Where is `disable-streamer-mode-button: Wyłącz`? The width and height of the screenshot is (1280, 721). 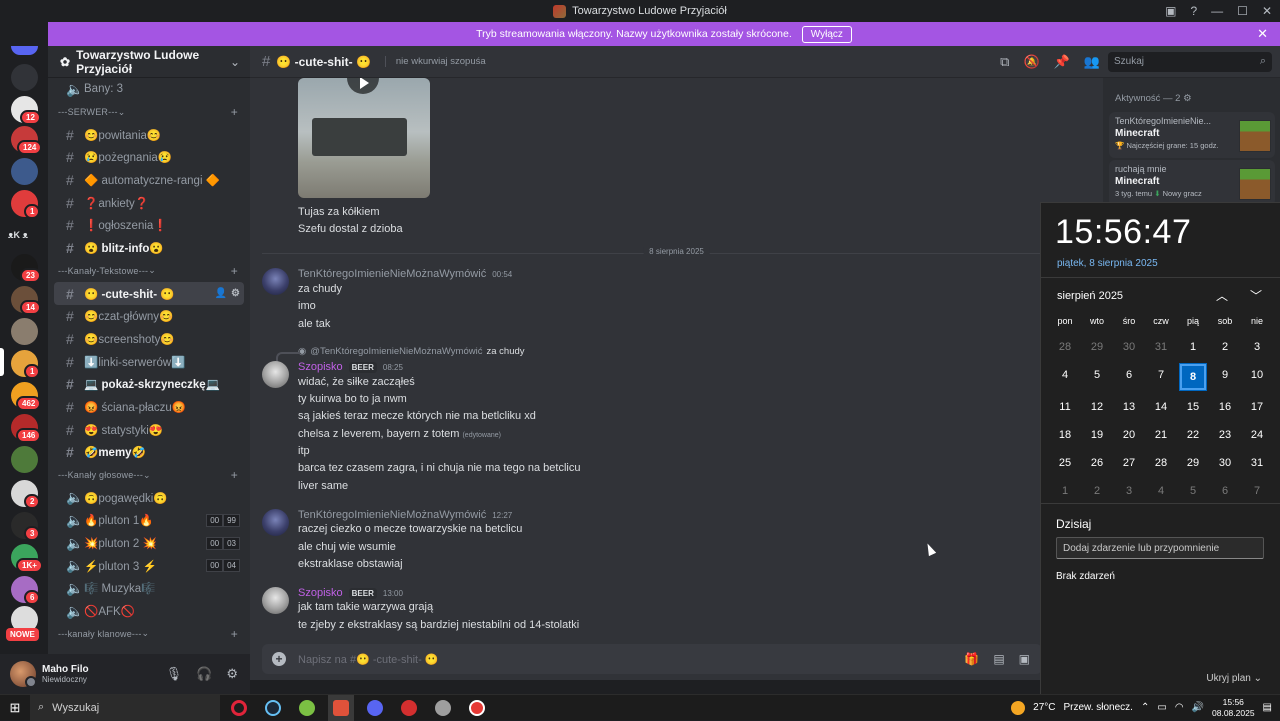 disable-streamer-mode-button: Wyłącz is located at coordinates (826, 34).